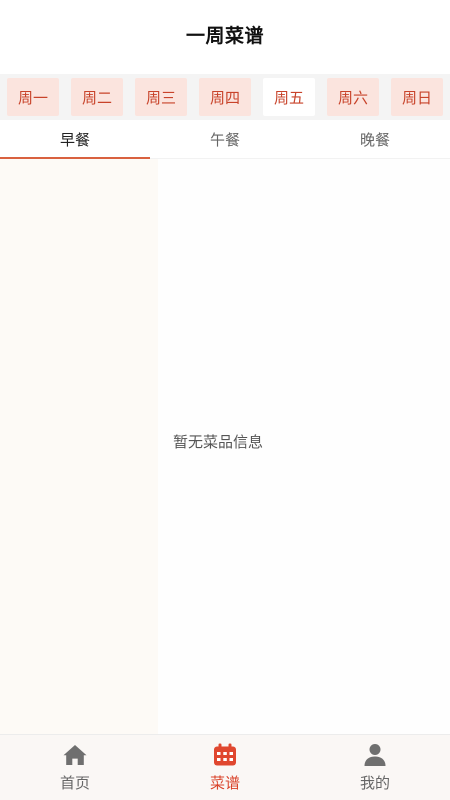  I want to click on tab-home-label: 首页, so click(74, 782).